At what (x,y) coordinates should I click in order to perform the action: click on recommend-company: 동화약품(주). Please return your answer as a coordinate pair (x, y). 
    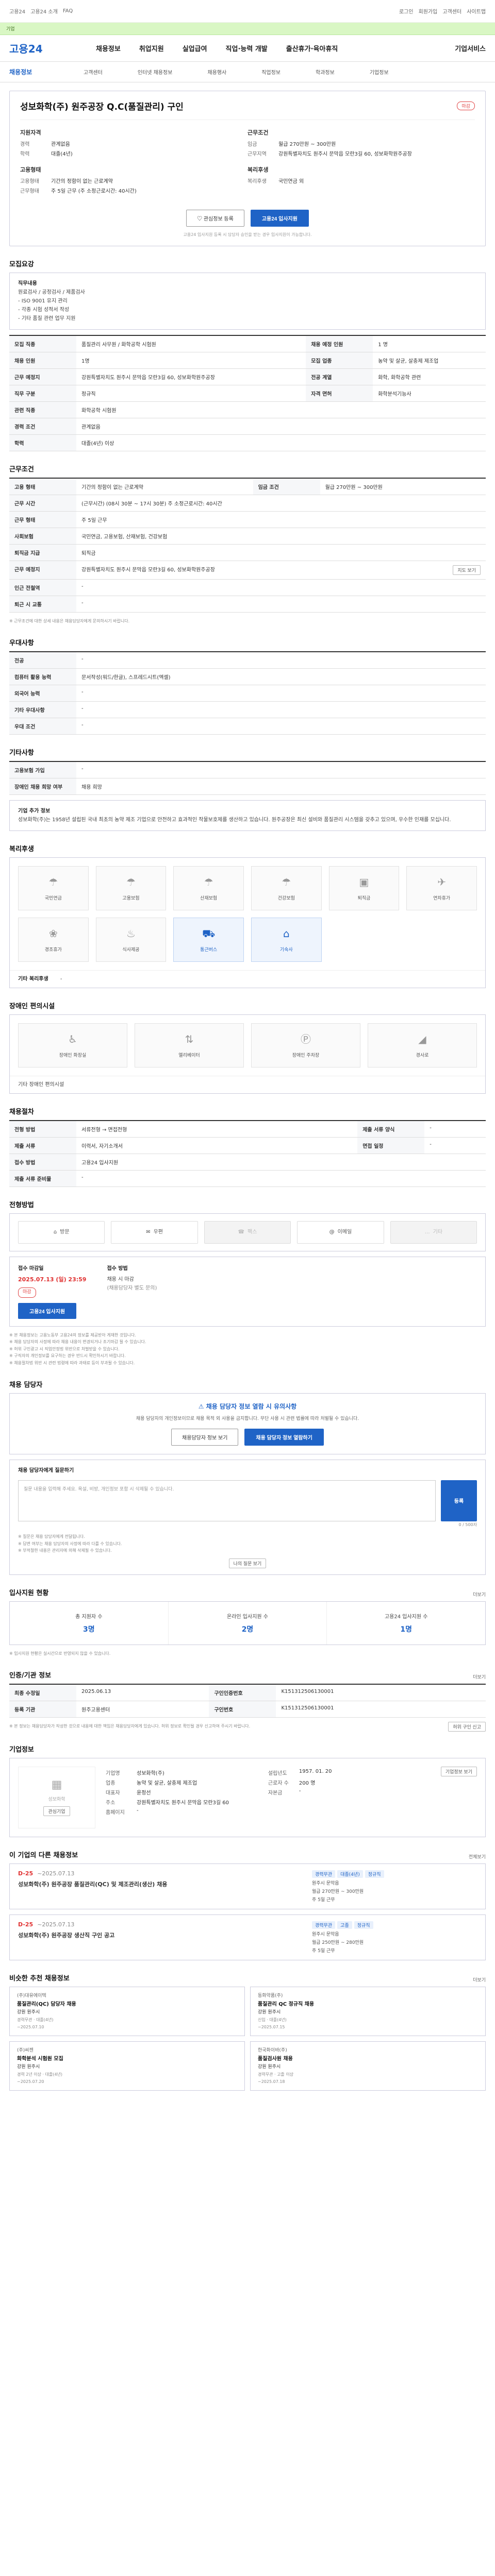
    Looking at the image, I should click on (270, 1995).